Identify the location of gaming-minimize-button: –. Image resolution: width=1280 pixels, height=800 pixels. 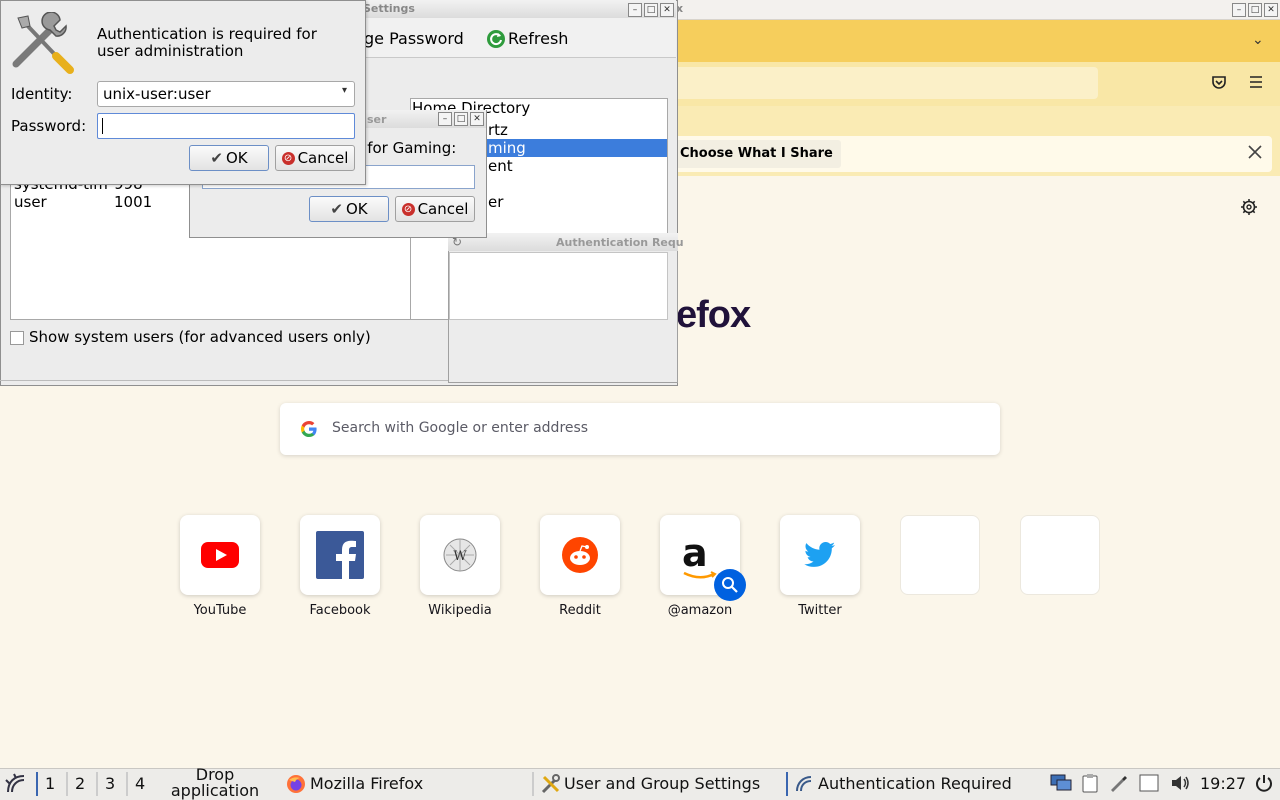
(445, 119).